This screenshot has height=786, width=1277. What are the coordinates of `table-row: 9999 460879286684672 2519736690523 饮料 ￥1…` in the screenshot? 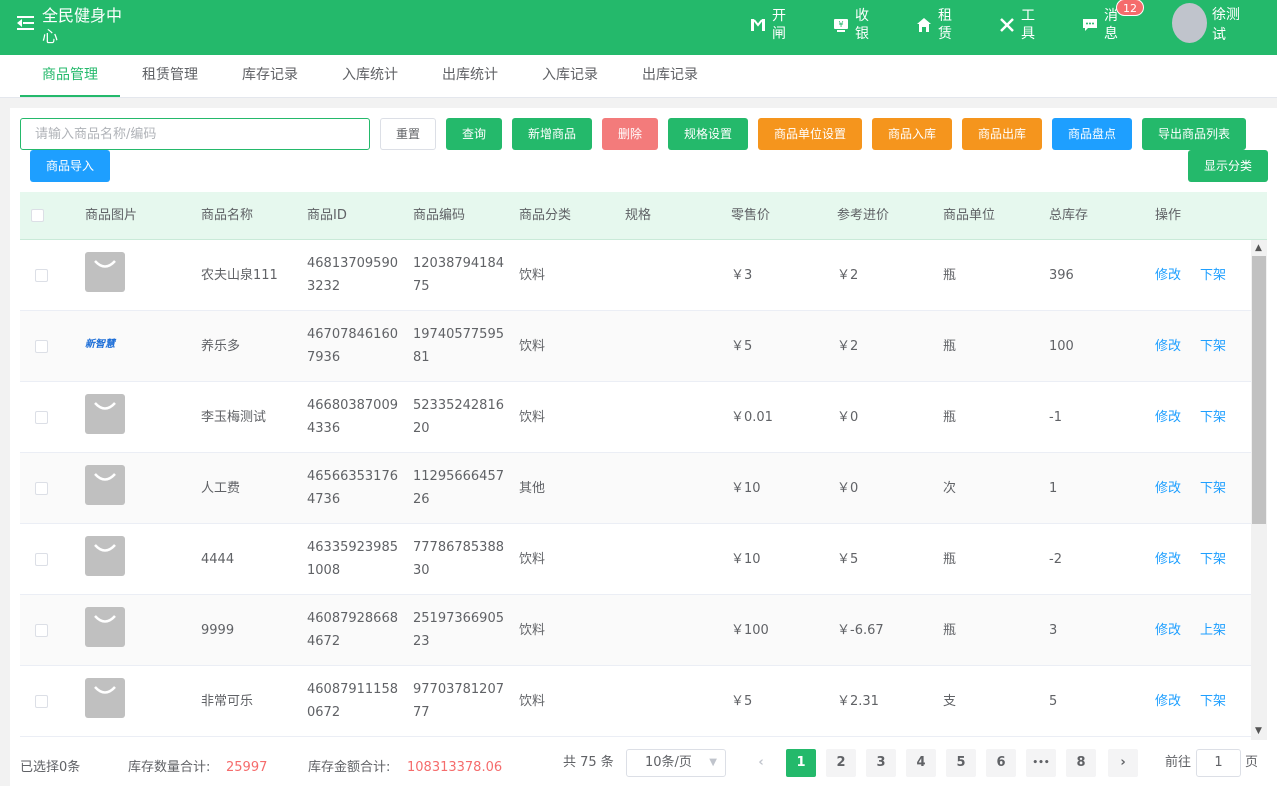 It's located at (635, 630).